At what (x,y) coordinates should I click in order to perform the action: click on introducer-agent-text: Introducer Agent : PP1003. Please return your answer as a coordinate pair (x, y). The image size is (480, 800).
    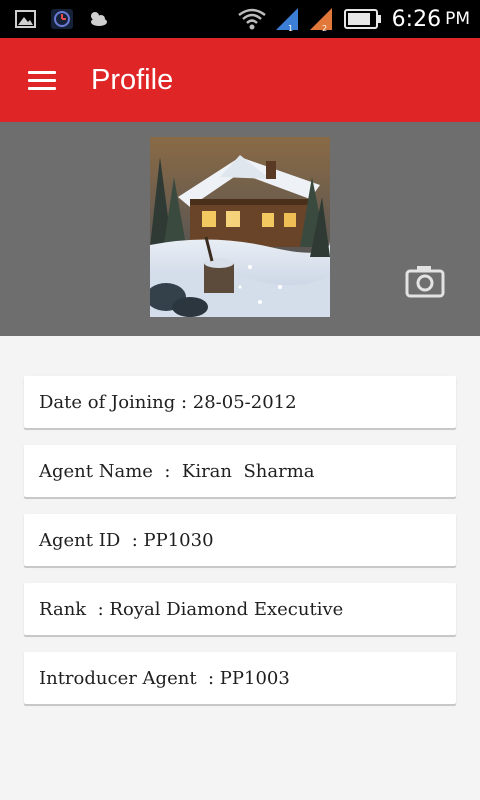
    Looking at the image, I should click on (164, 678).